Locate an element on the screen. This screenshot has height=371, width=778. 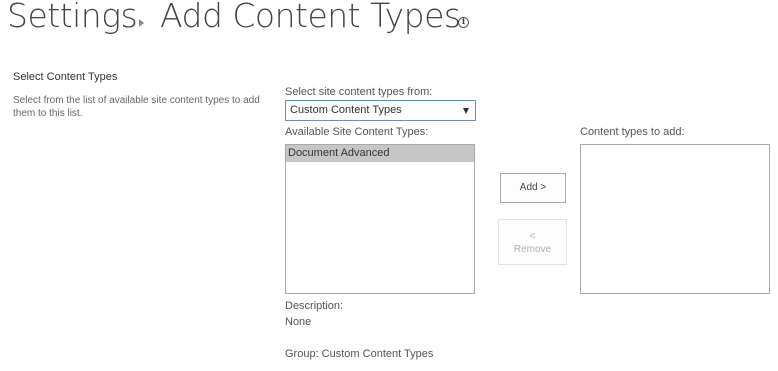
remove-arrow-label: < is located at coordinates (532, 236).